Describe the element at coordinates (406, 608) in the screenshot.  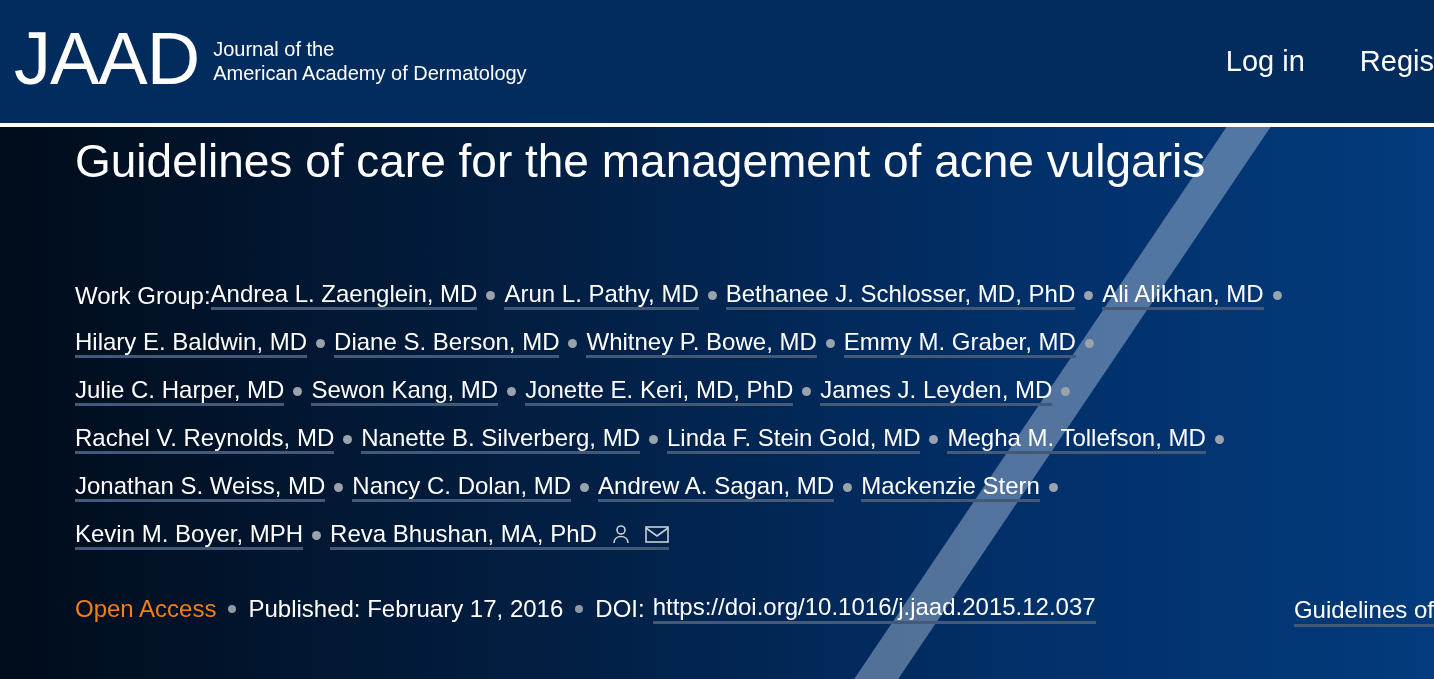
I see `published-date: Published: February 17, 2016` at that location.